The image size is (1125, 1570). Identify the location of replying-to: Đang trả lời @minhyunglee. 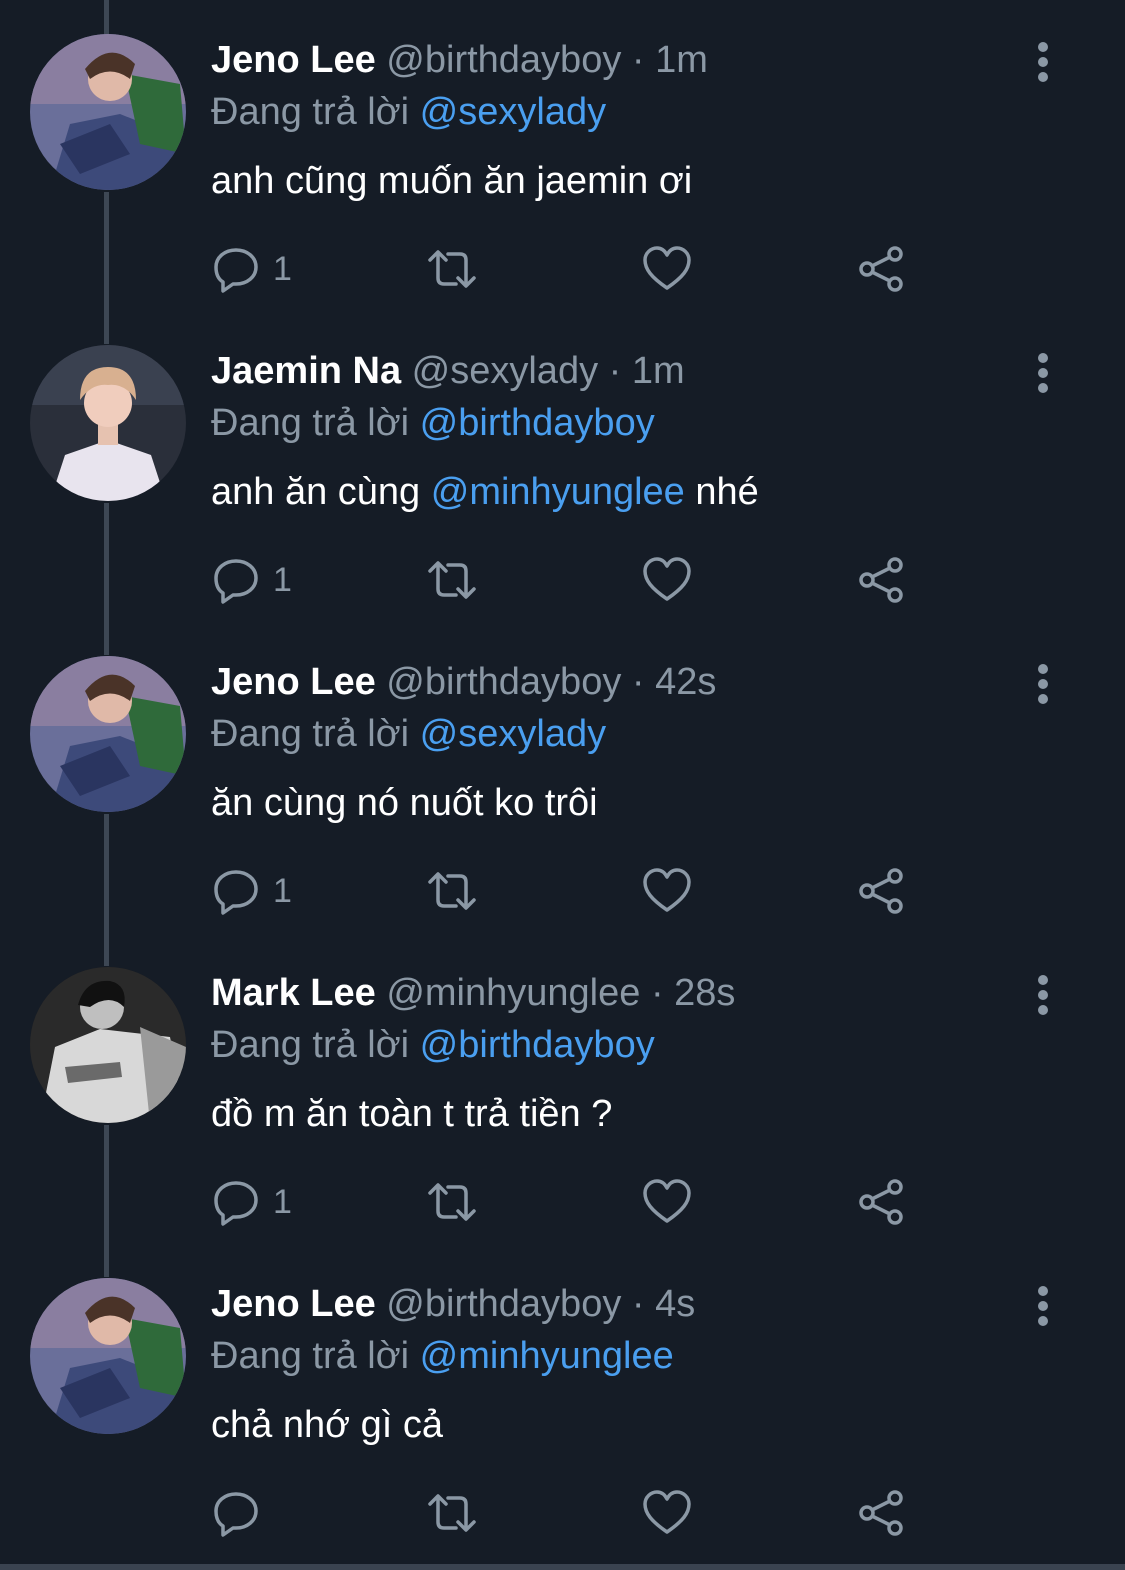
(442, 1356).